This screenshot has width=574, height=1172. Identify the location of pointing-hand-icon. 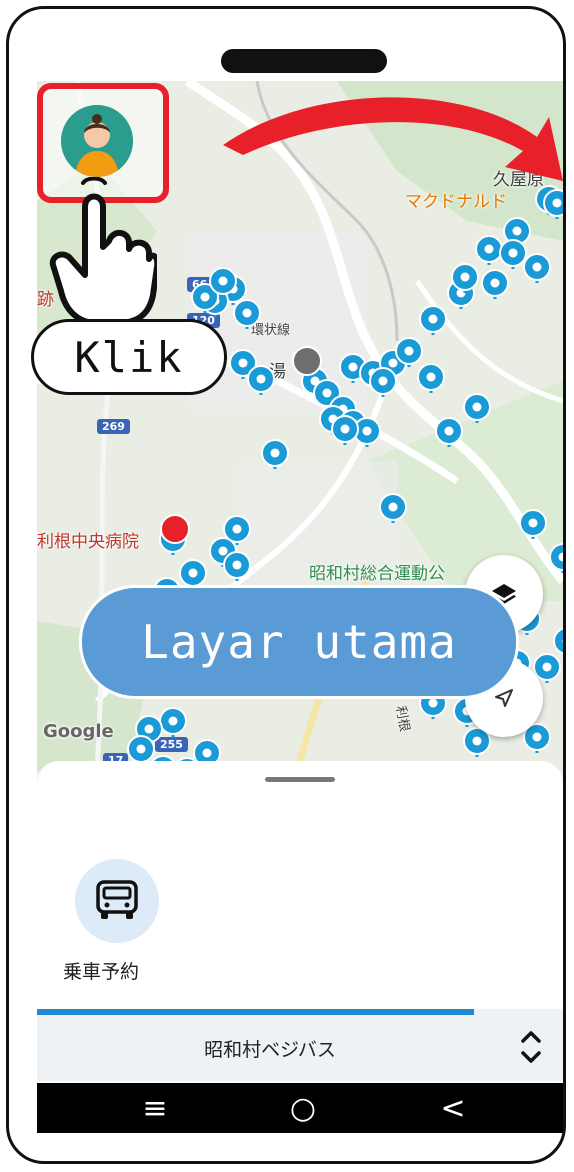
(103, 251).